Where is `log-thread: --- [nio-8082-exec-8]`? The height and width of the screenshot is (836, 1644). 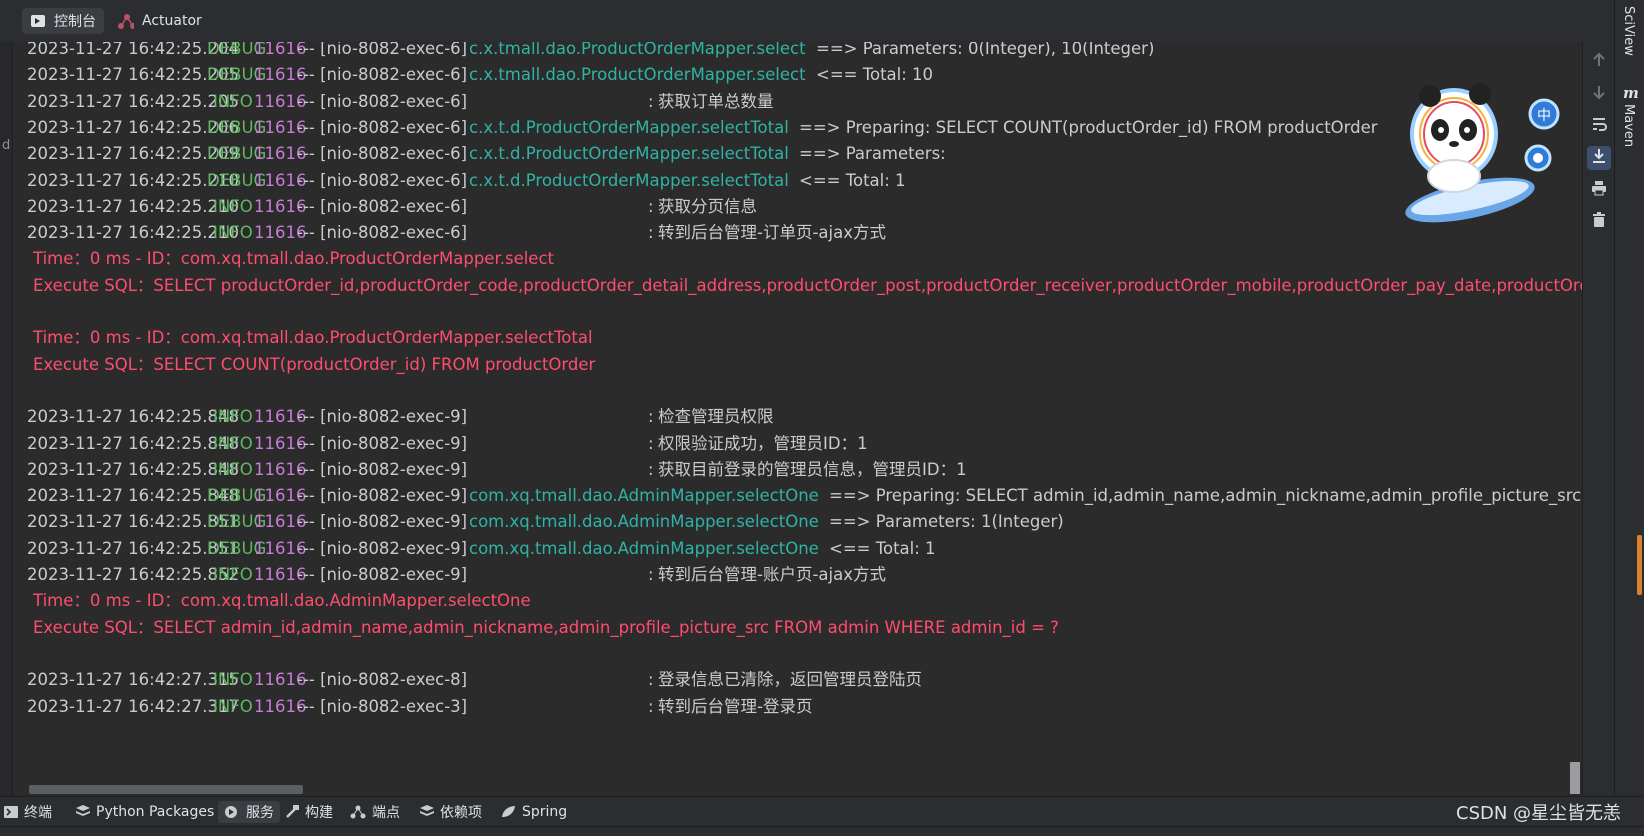 log-thread: --- [nio-8082-exec-8] is located at coordinates (382, 680).